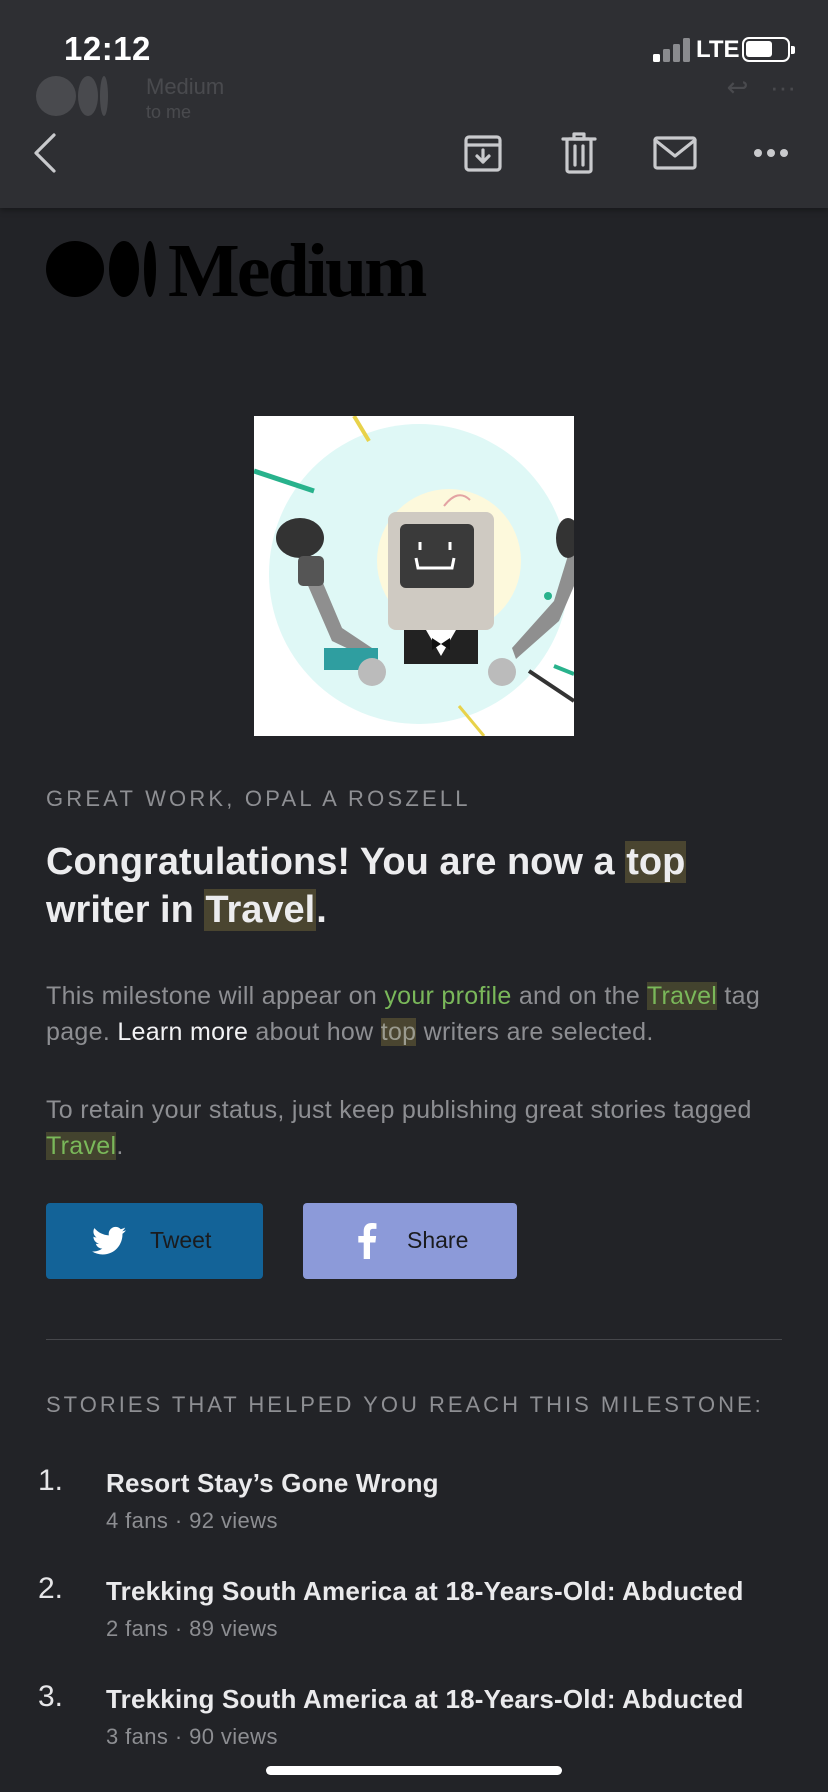 This screenshot has height=1792, width=828. Describe the element at coordinates (272, 1483) in the screenshot. I see `story-title: Resort Stay’s Gone Wrong` at that location.